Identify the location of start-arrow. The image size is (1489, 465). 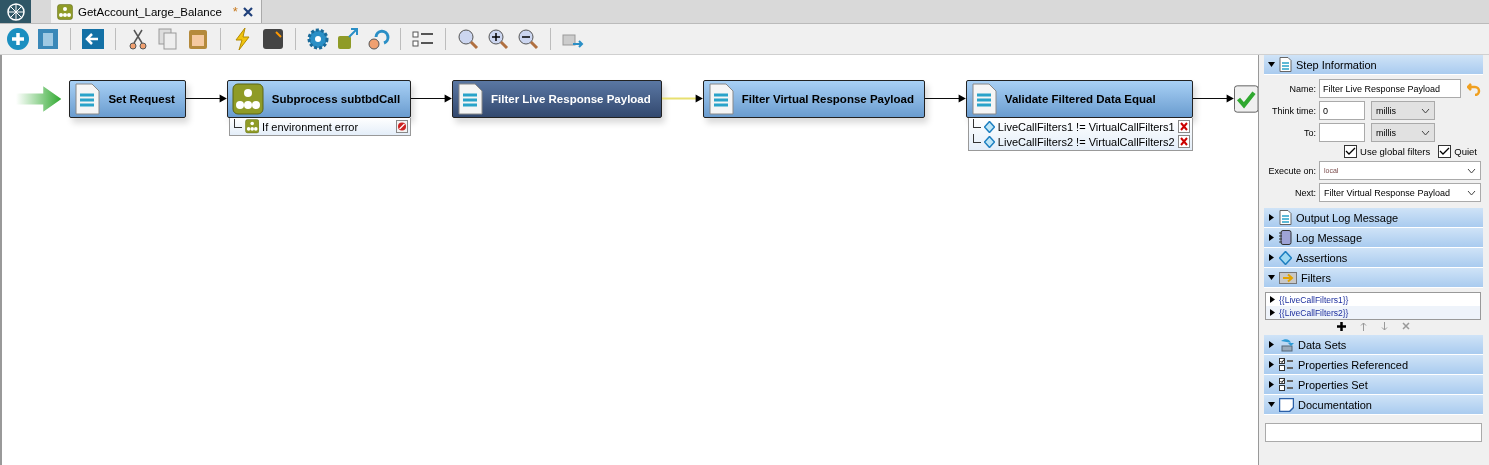
(39, 99).